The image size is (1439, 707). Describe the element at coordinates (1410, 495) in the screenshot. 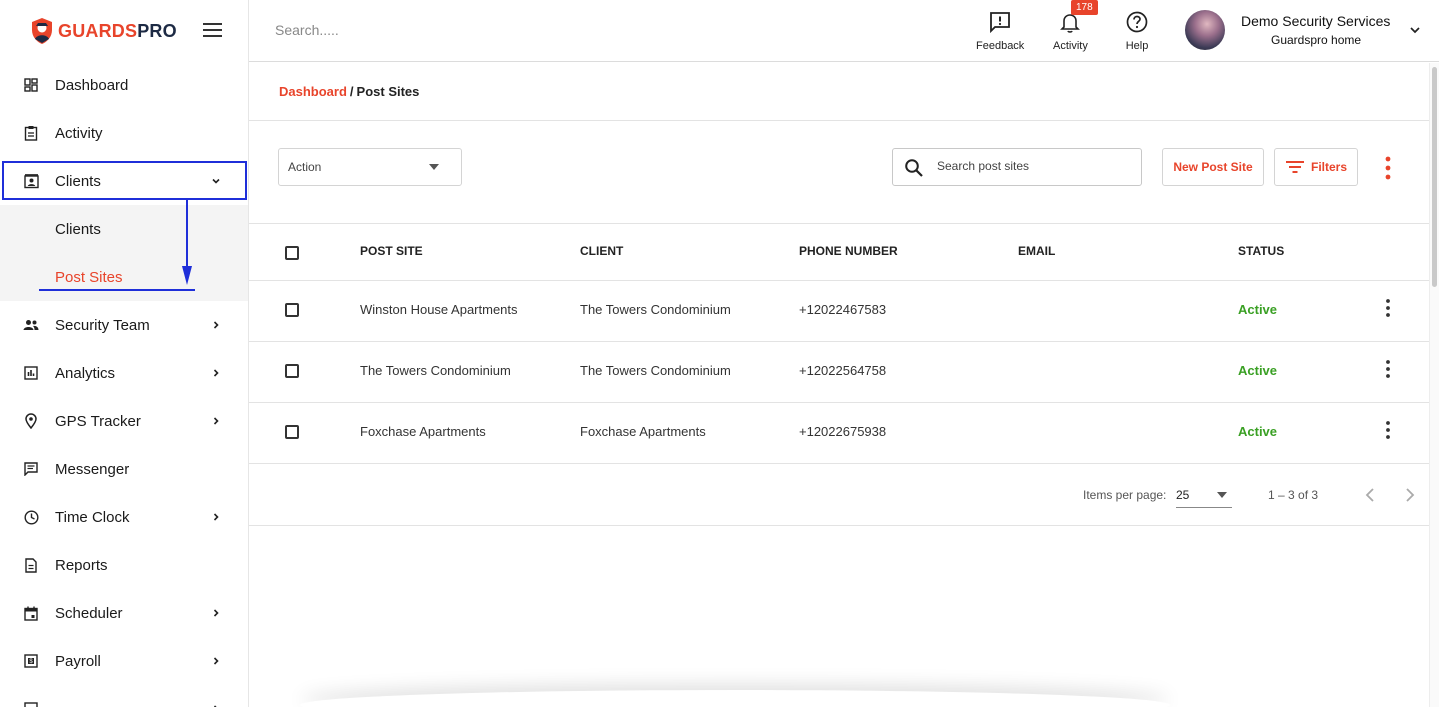

I see `next-page-icon` at that location.